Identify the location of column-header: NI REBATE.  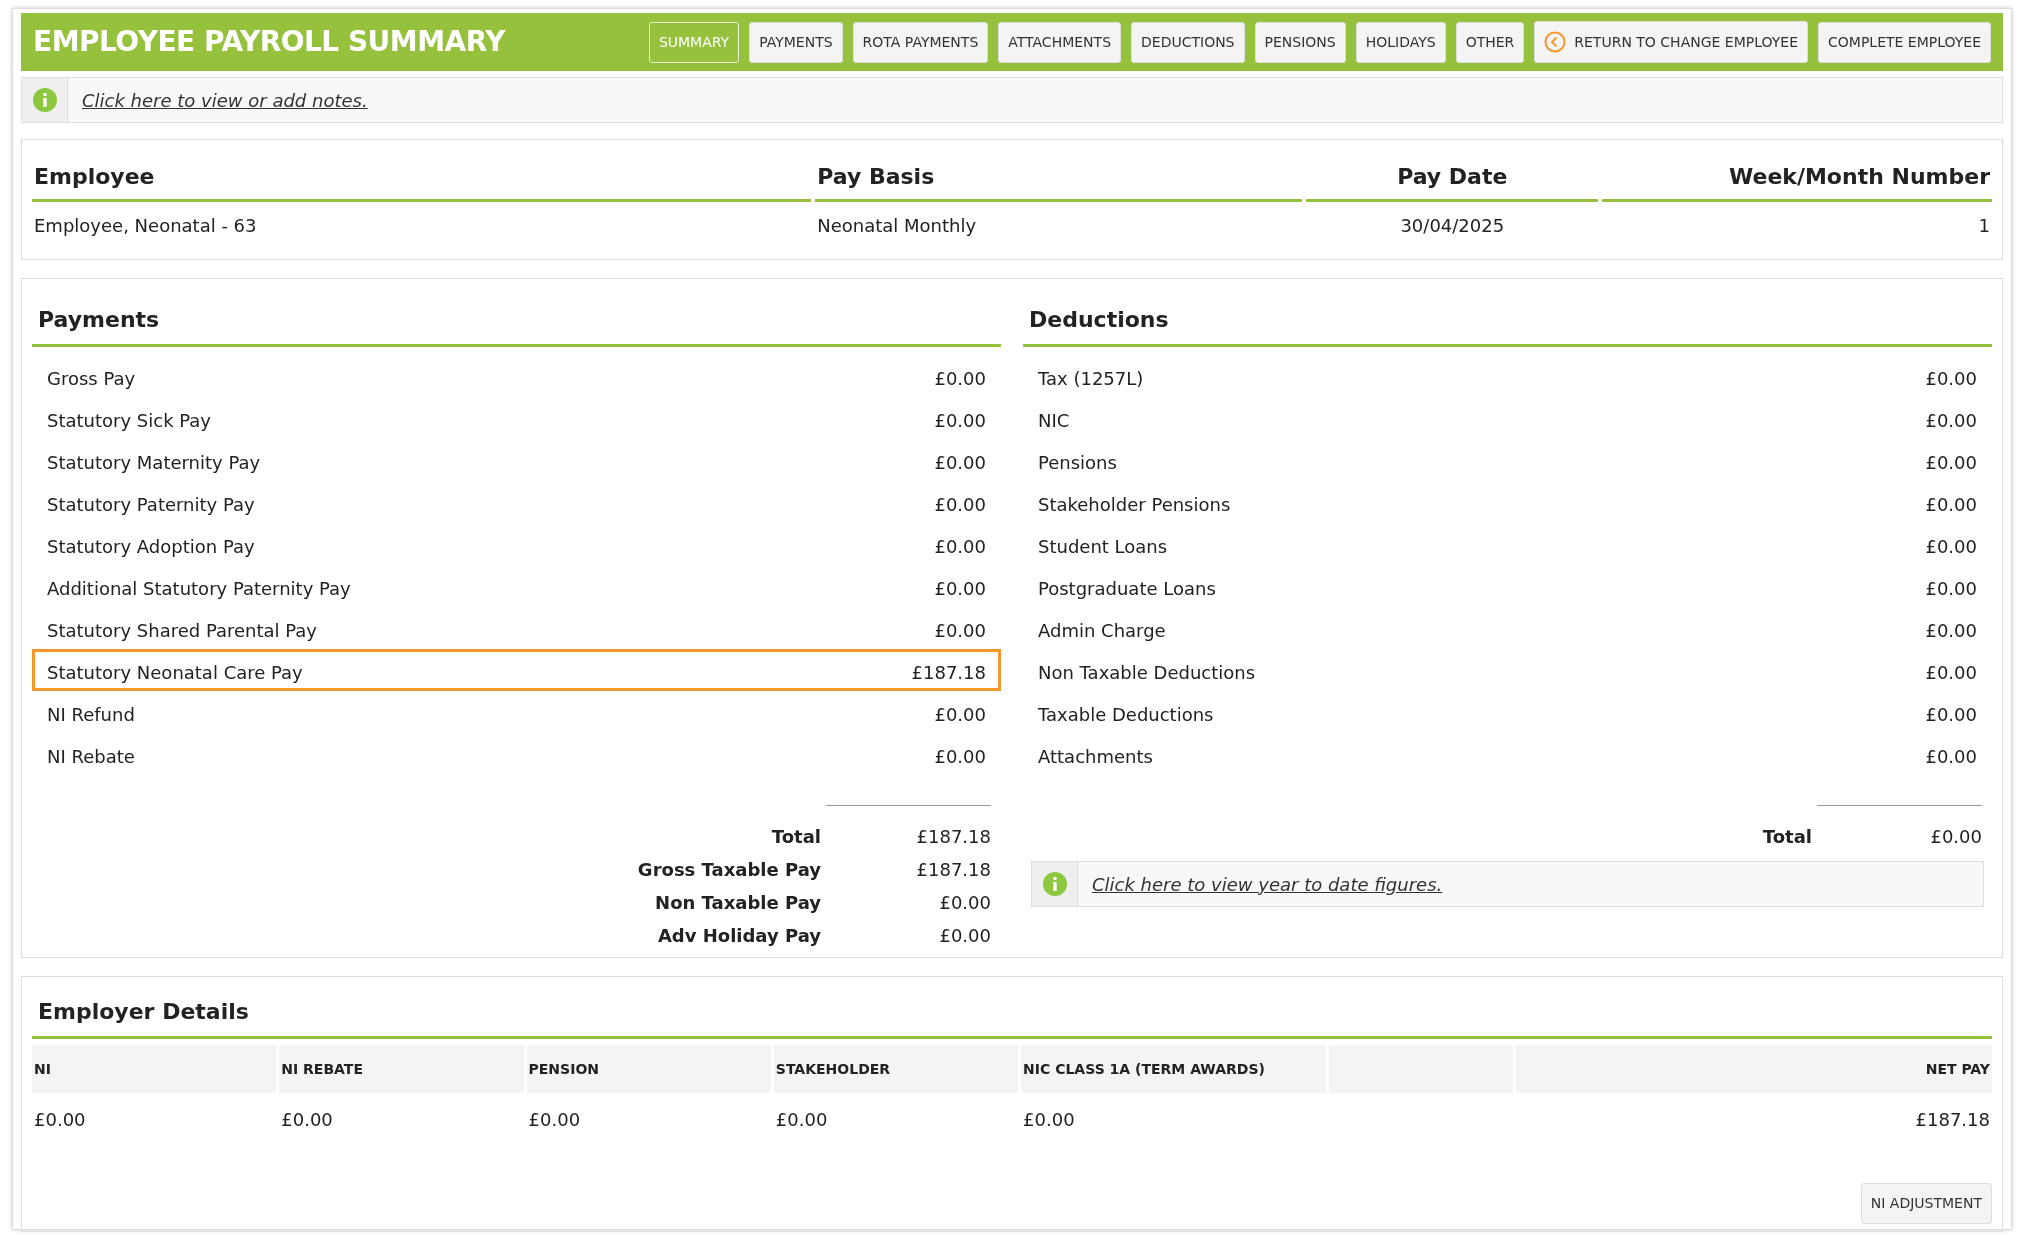
(401, 1069).